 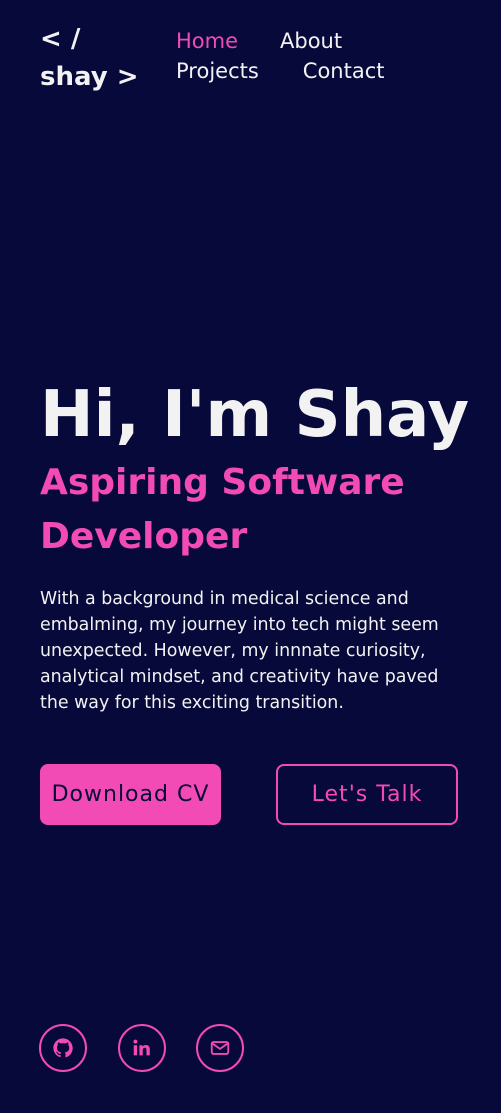 I want to click on hero-subtitle: Aspiring Software Developer, so click(x=222, y=509).